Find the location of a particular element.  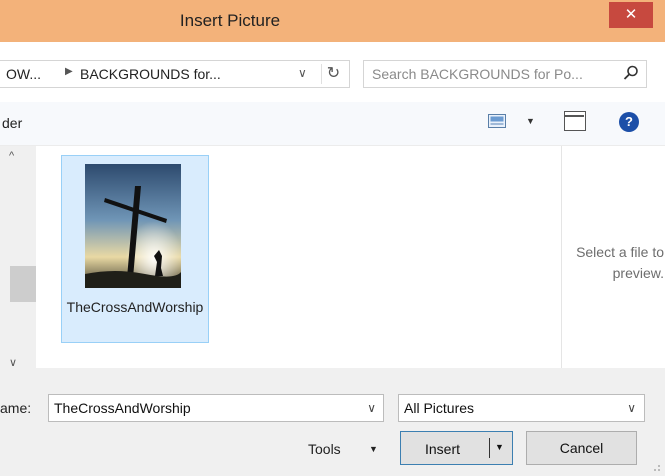

file-type-dropdown-icon: ∨ is located at coordinates (631, 408).